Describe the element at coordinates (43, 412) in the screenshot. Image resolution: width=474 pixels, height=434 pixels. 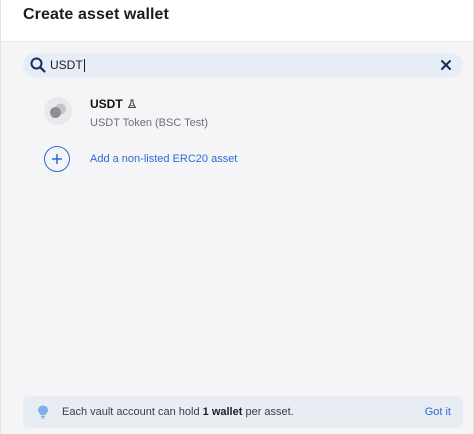
I see `lightbulb-icon` at that location.